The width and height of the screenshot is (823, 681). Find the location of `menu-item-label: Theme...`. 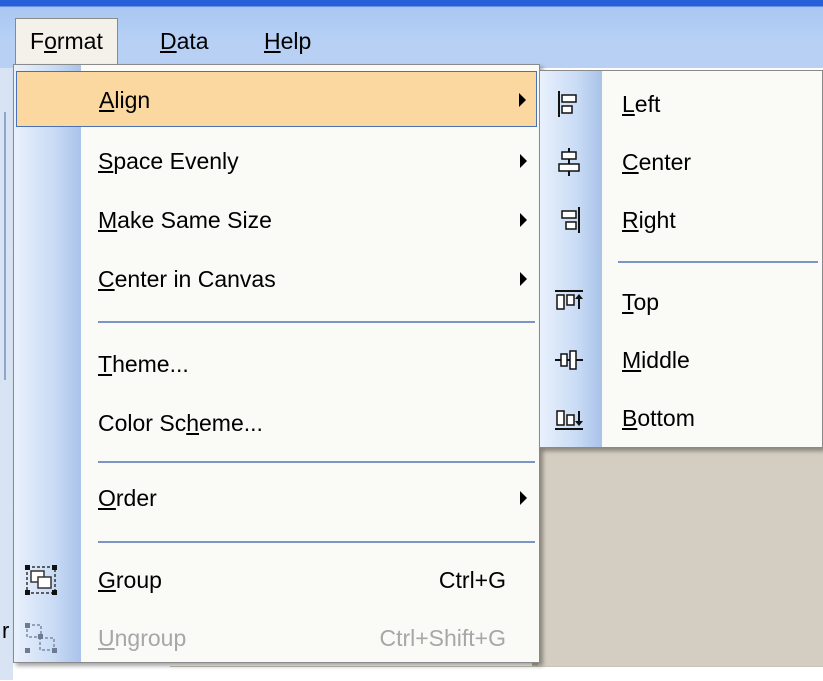

menu-item-label: Theme... is located at coordinates (143, 364).